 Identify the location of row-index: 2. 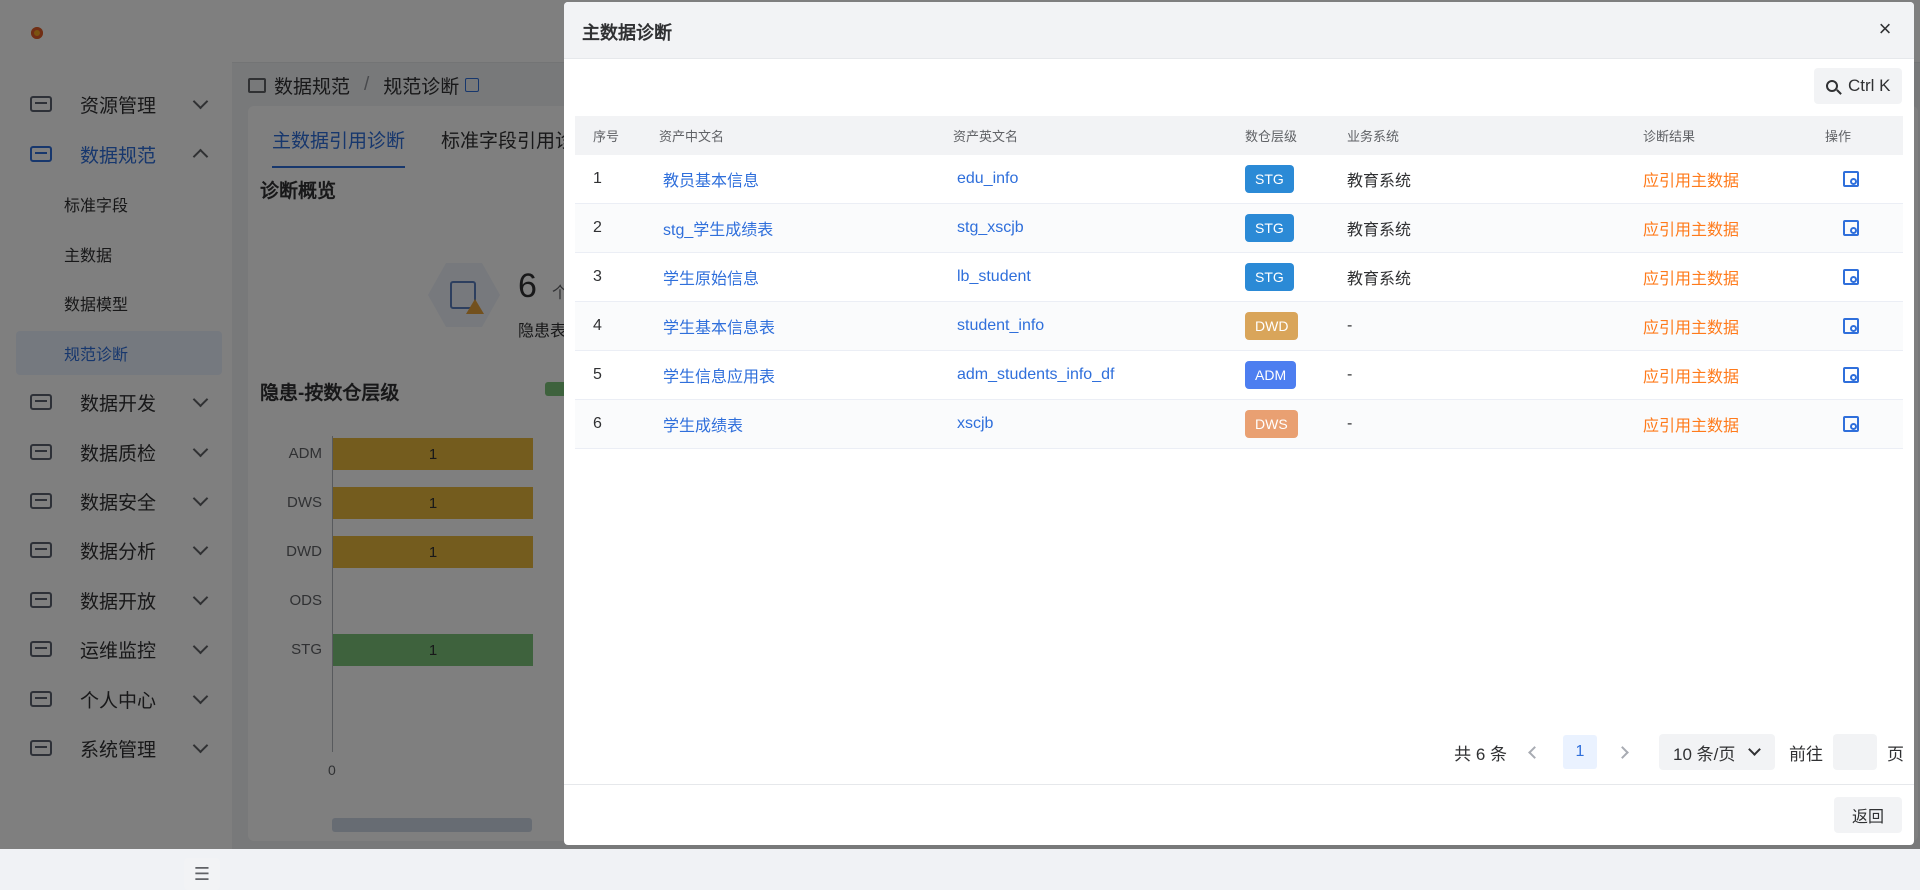
(597, 227).